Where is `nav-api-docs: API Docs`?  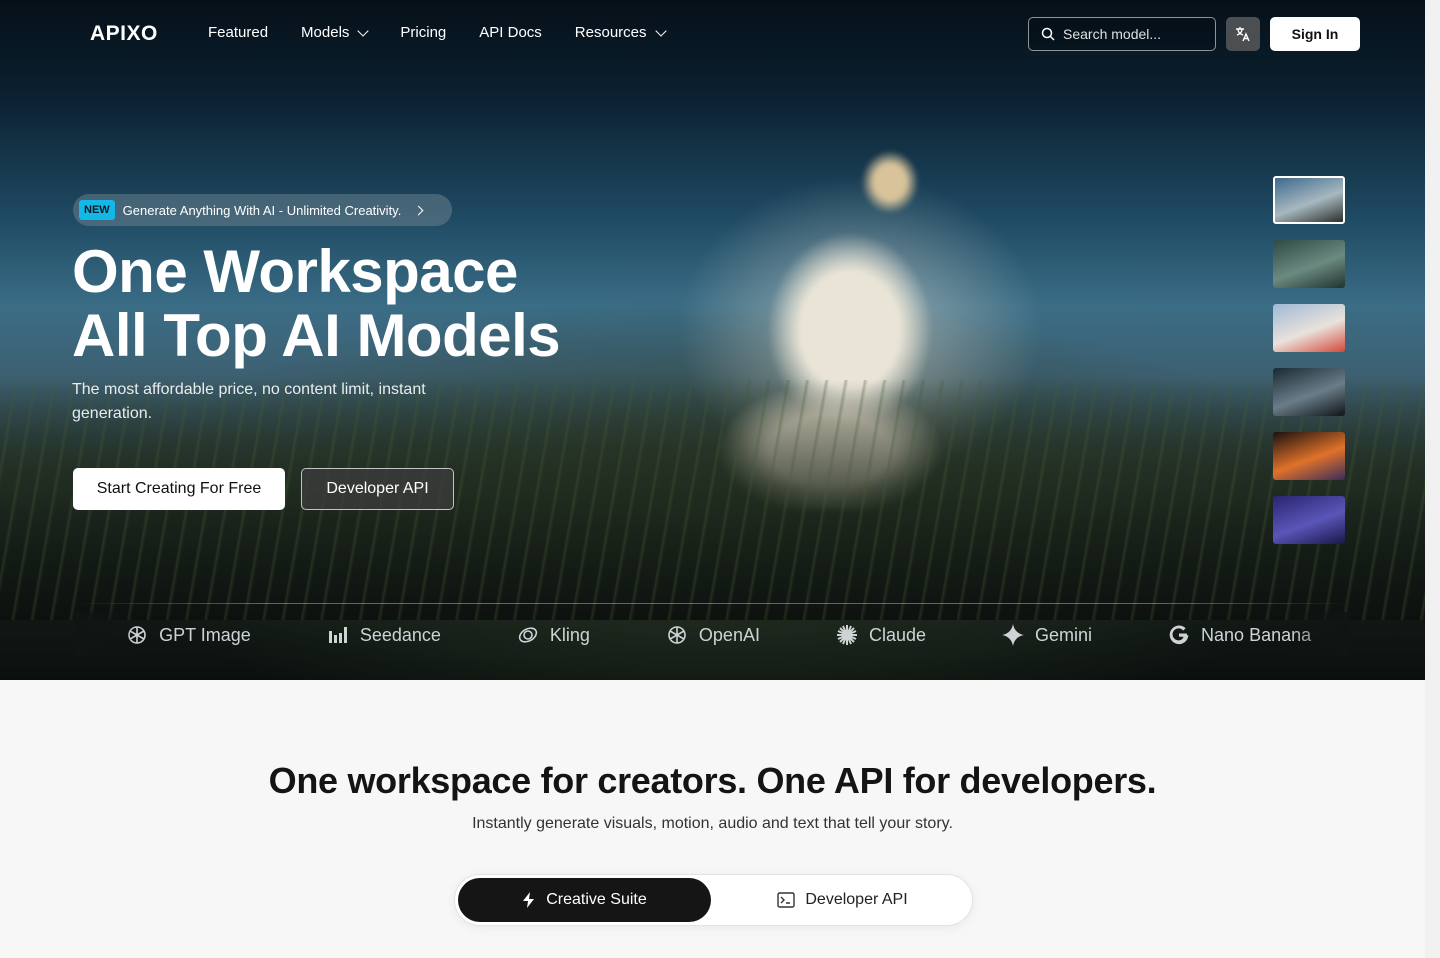
nav-api-docs: API Docs is located at coordinates (510, 32).